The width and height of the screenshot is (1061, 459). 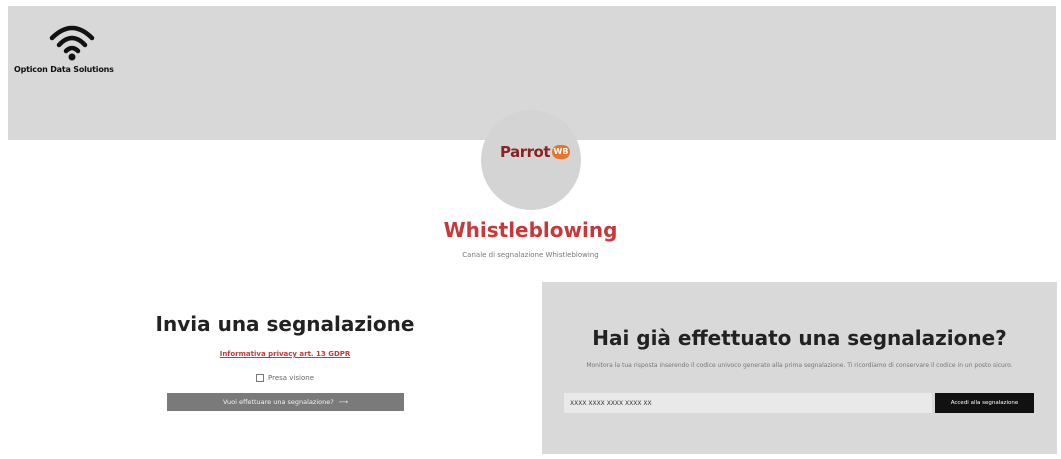 I want to click on privacy-link: Informativa privacy art. 13 GDPR, so click(x=285, y=354).